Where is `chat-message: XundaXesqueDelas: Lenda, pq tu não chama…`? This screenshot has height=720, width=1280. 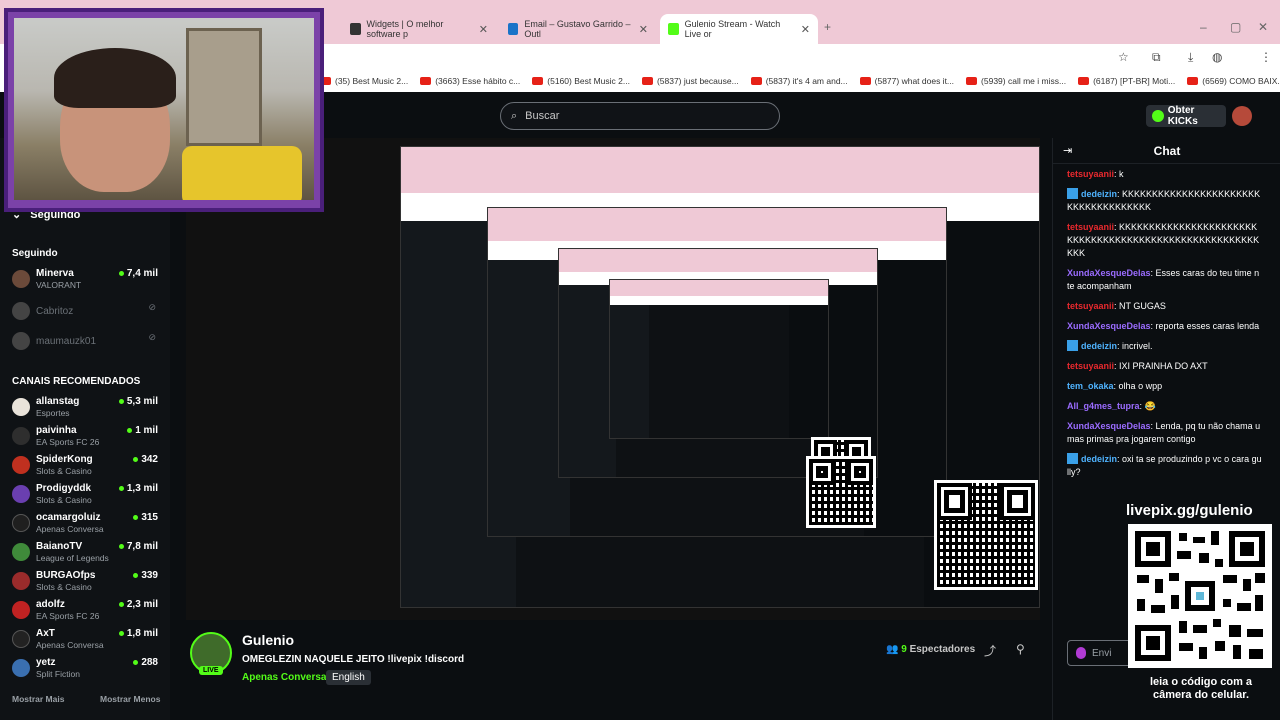
chat-message: XundaXesqueDelas: Lenda, pq tu não chama… is located at coordinates (1164, 432).